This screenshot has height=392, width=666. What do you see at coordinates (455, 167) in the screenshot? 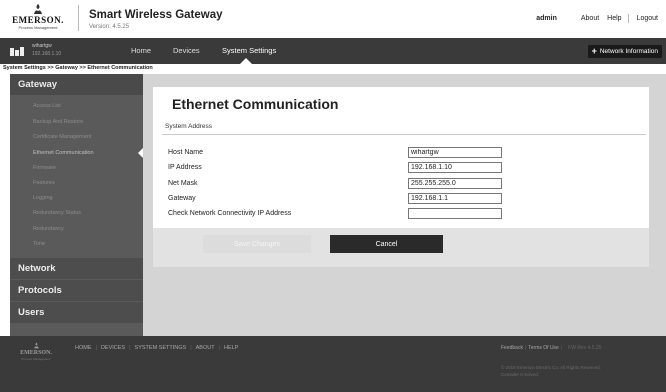
I see `ip-address-input` at bounding box center [455, 167].